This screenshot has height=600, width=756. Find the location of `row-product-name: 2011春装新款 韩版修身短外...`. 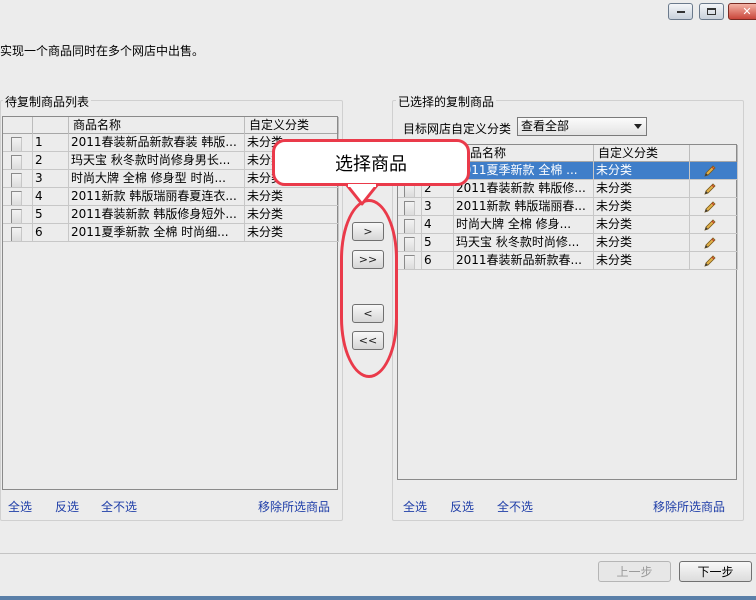

row-product-name: 2011春装新款 韩版修身短外... is located at coordinates (157, 215).